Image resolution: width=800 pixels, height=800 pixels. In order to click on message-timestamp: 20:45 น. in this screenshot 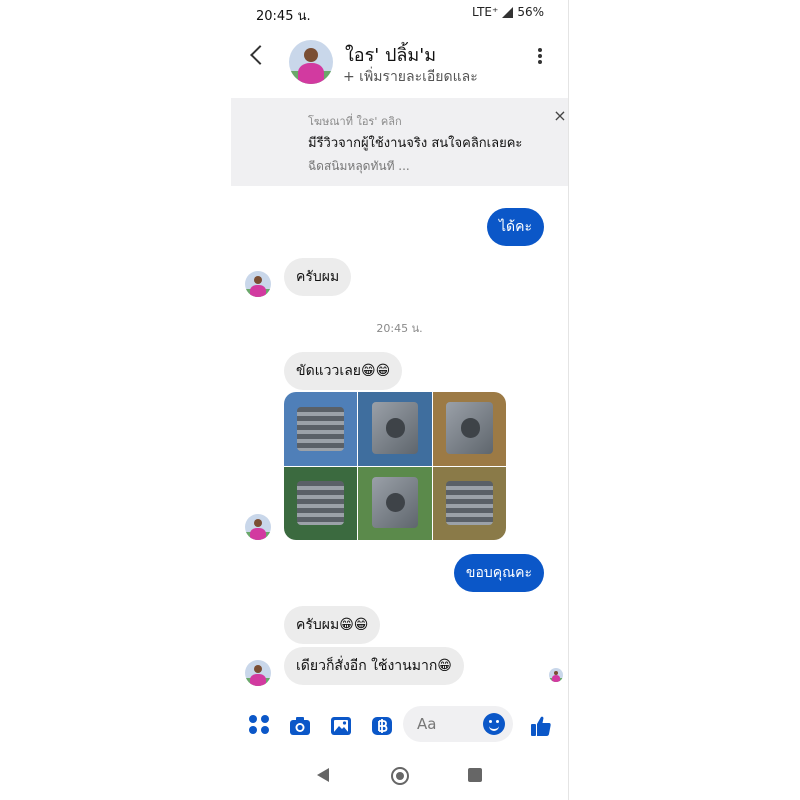, I will do `click(399, 328)`.